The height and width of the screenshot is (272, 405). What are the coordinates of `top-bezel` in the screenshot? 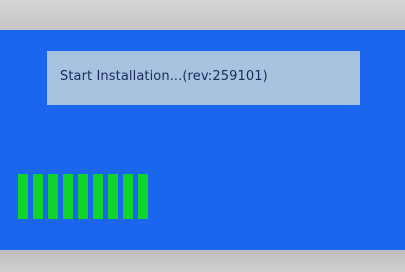 It's located at (202, 15).